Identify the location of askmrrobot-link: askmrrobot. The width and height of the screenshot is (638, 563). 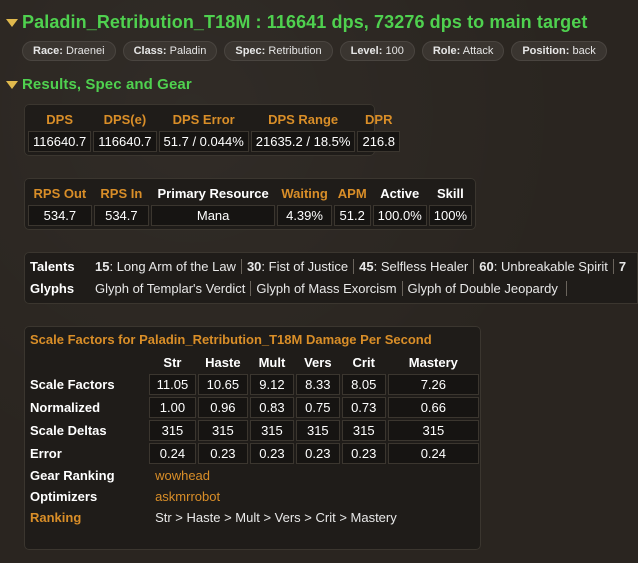
(314, 496).